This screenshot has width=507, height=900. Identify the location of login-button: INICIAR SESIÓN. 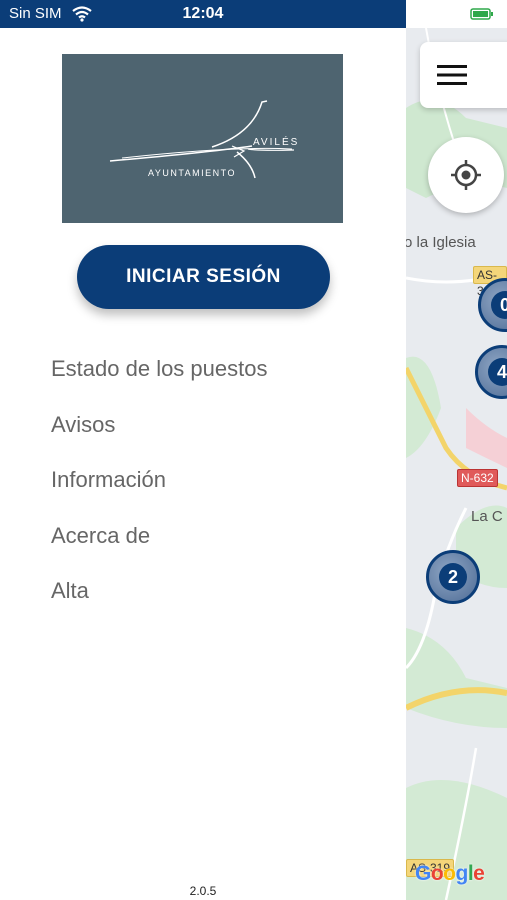
(203, 277).